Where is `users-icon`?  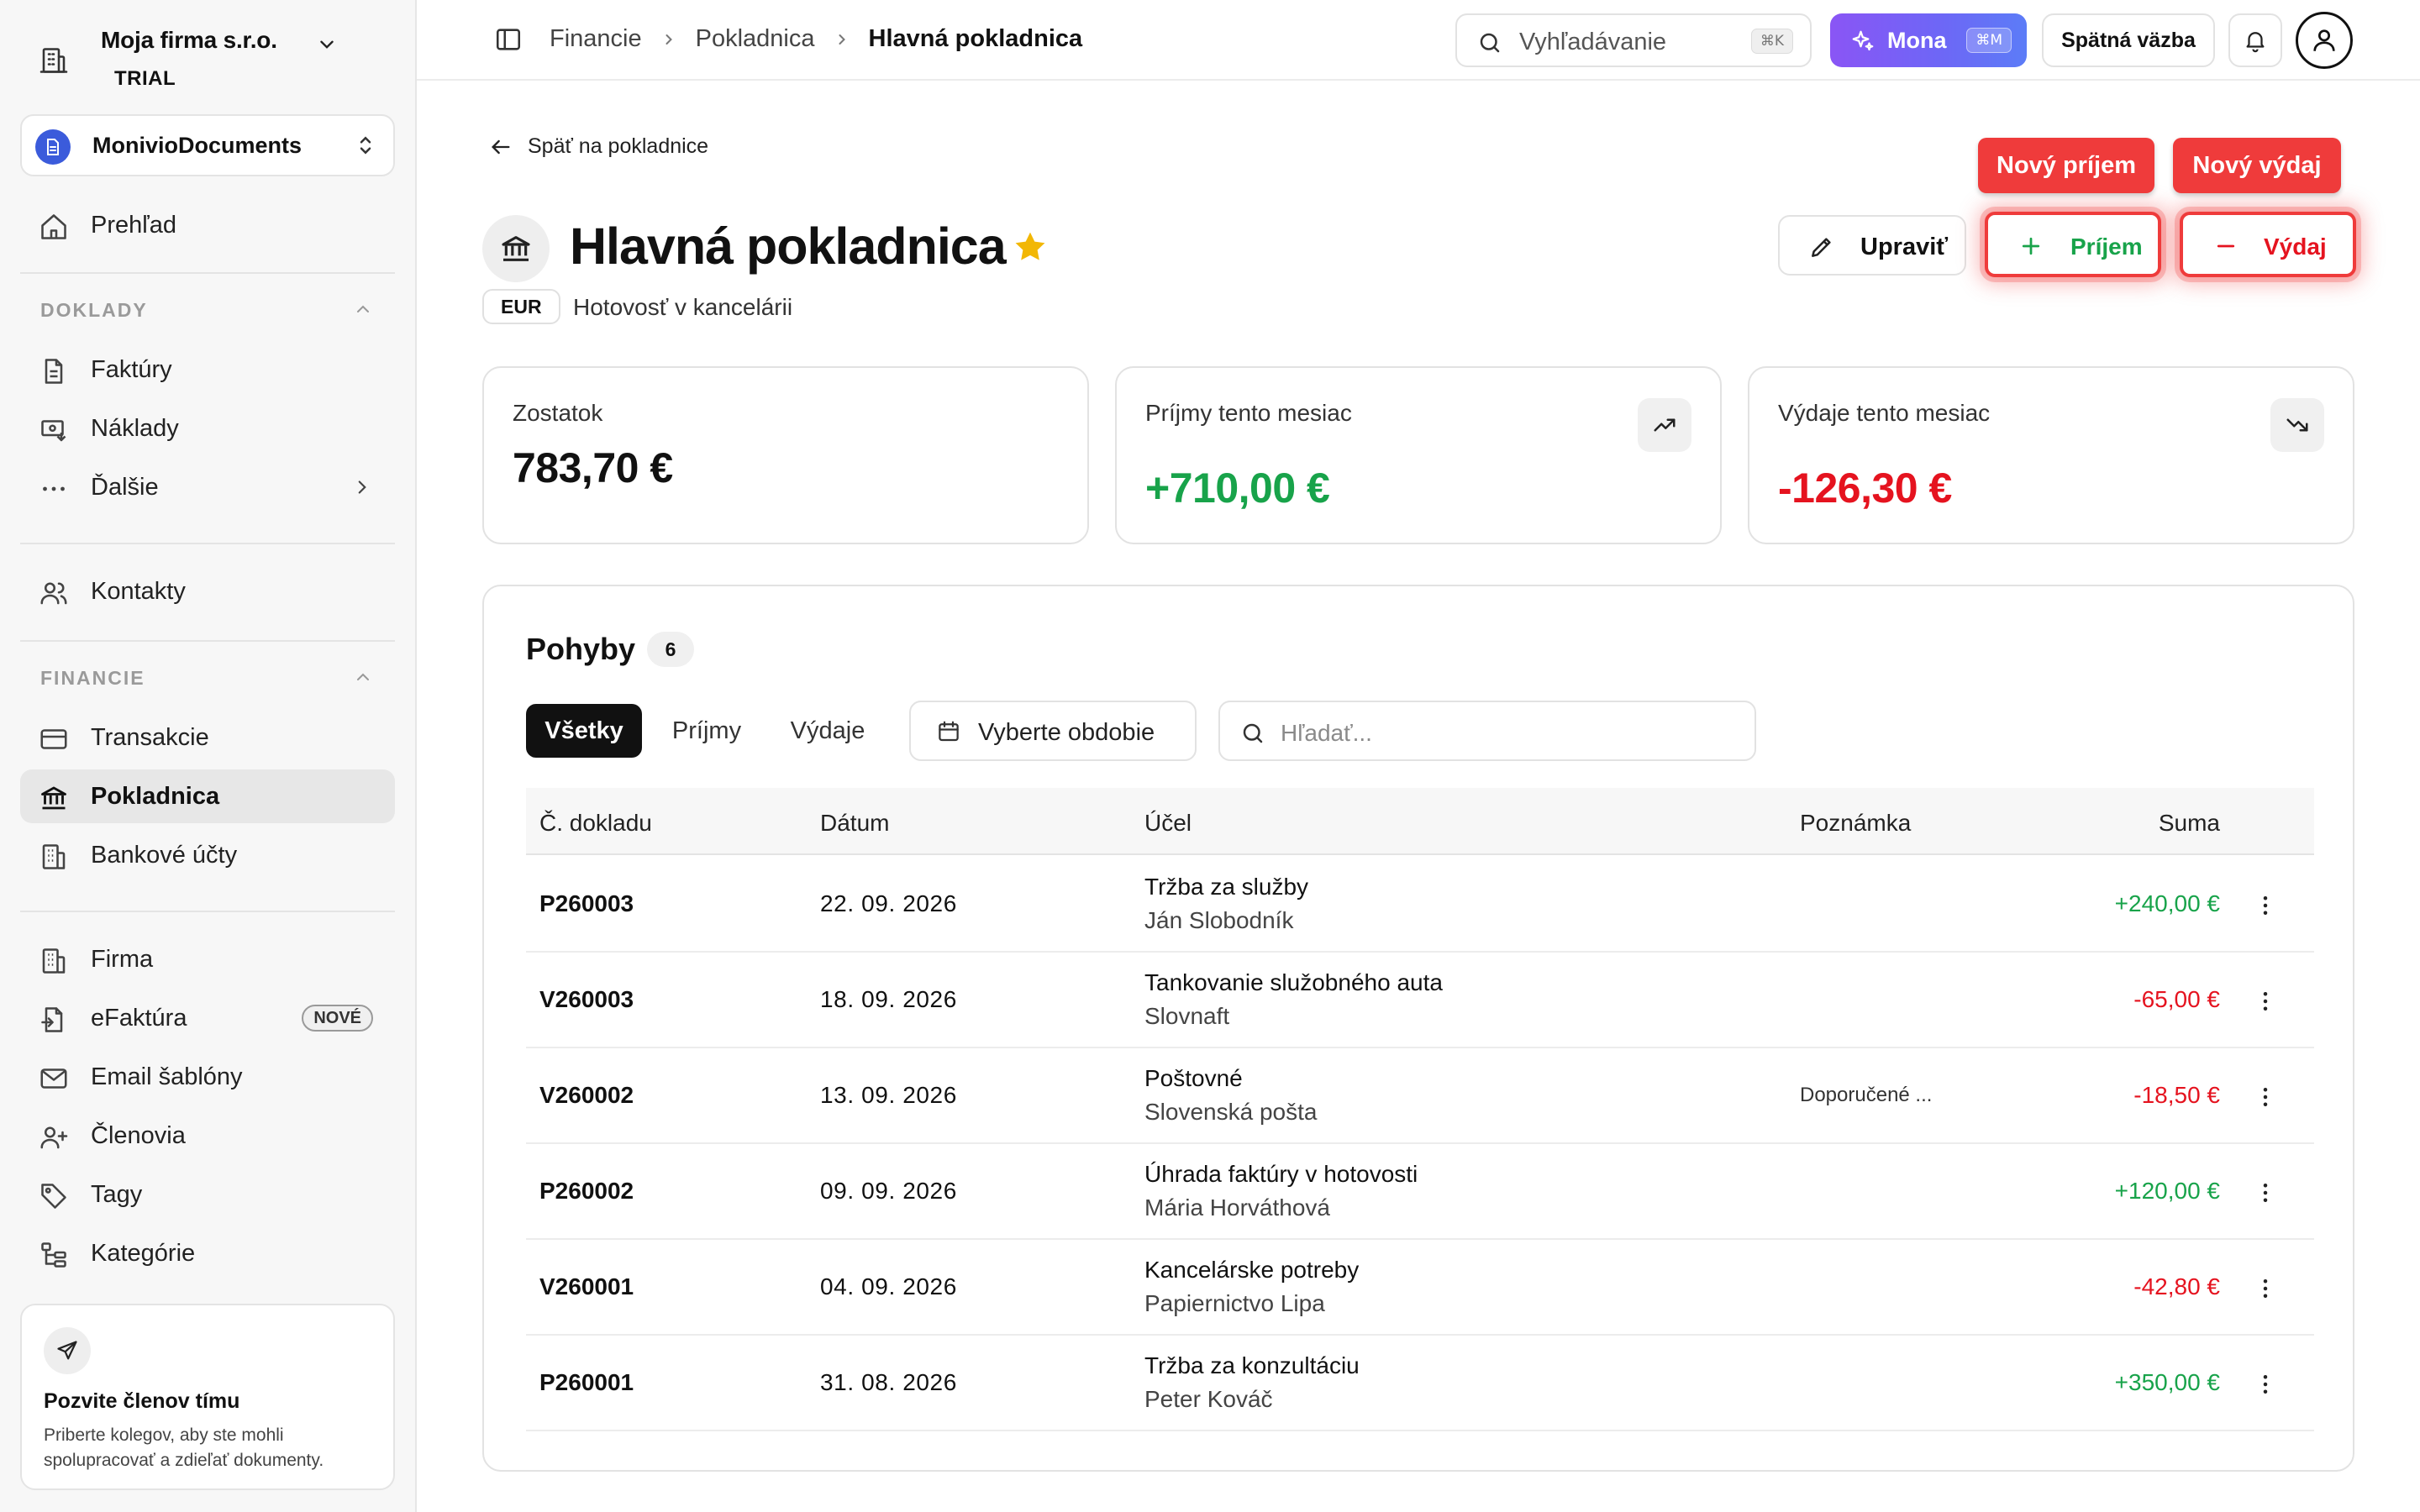
users-icon is located at coordinates (54, 593).